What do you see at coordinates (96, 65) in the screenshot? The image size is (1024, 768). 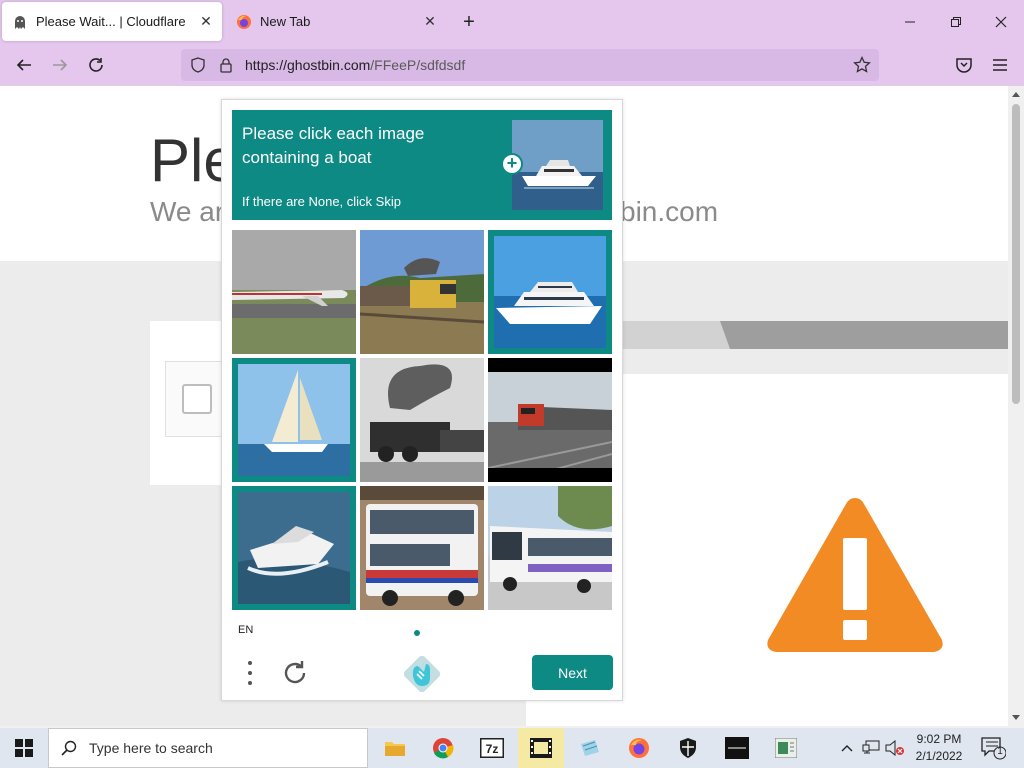 I see `reload-icon` at bounding box center [96, 65].